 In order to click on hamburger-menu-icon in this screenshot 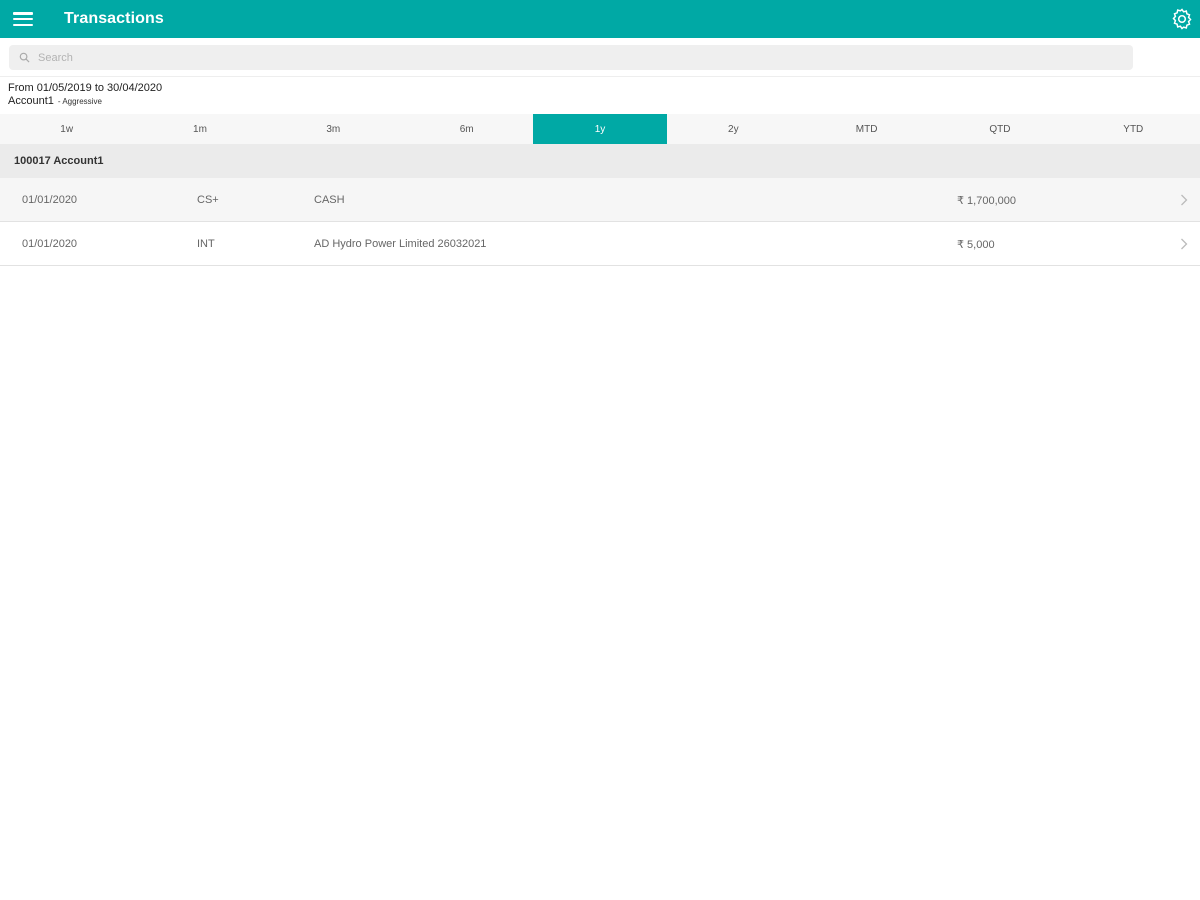, I will do `click(23, 19)`.